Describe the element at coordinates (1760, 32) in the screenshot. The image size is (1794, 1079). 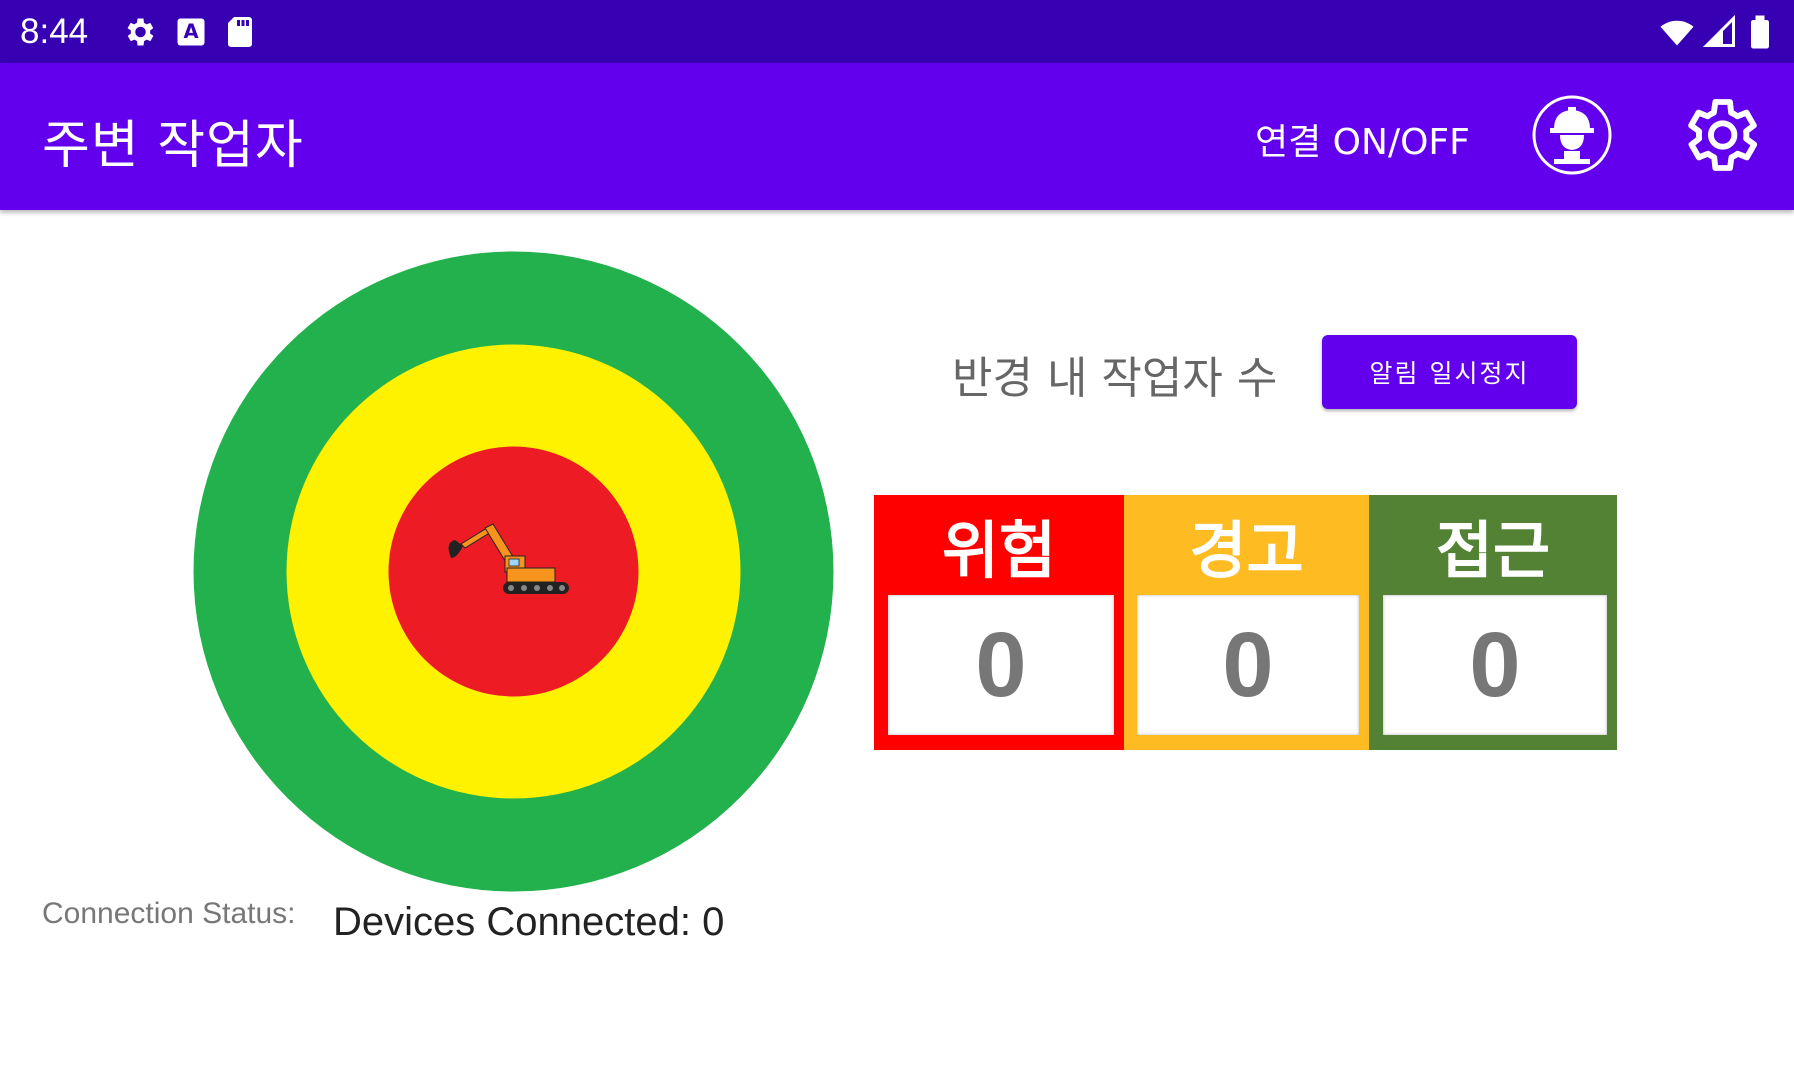
I see `battery-icon` at that location.